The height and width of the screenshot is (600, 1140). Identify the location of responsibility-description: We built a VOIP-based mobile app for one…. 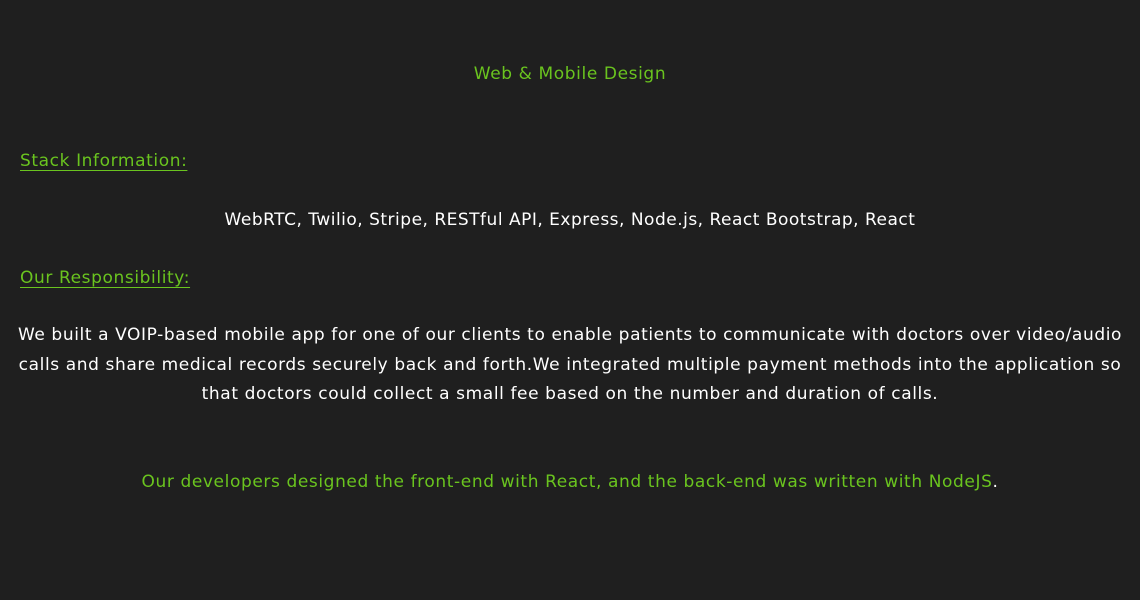
(570, 364).